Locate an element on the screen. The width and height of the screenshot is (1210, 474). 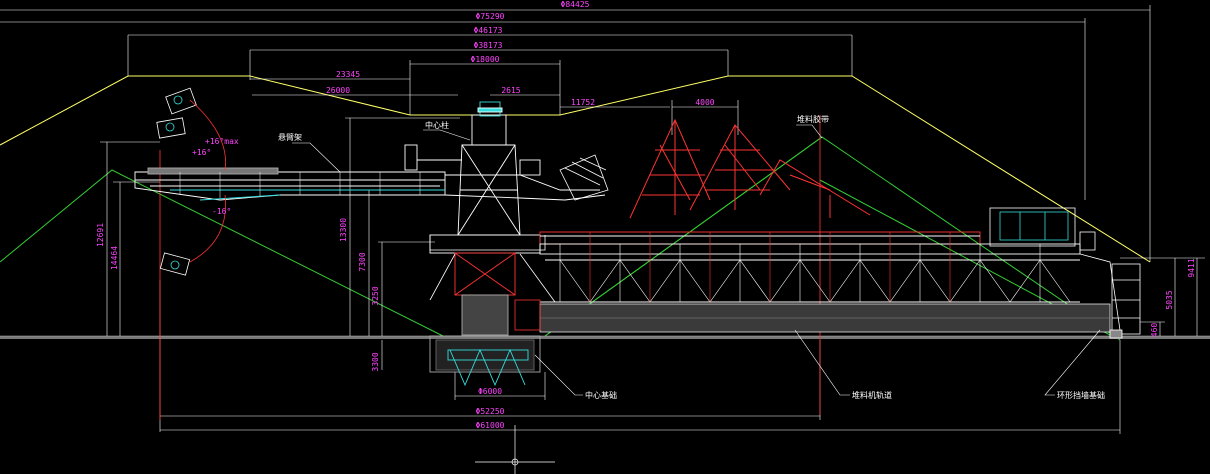
dim-v-mast: 13300 is located at coordinates (343, 230).